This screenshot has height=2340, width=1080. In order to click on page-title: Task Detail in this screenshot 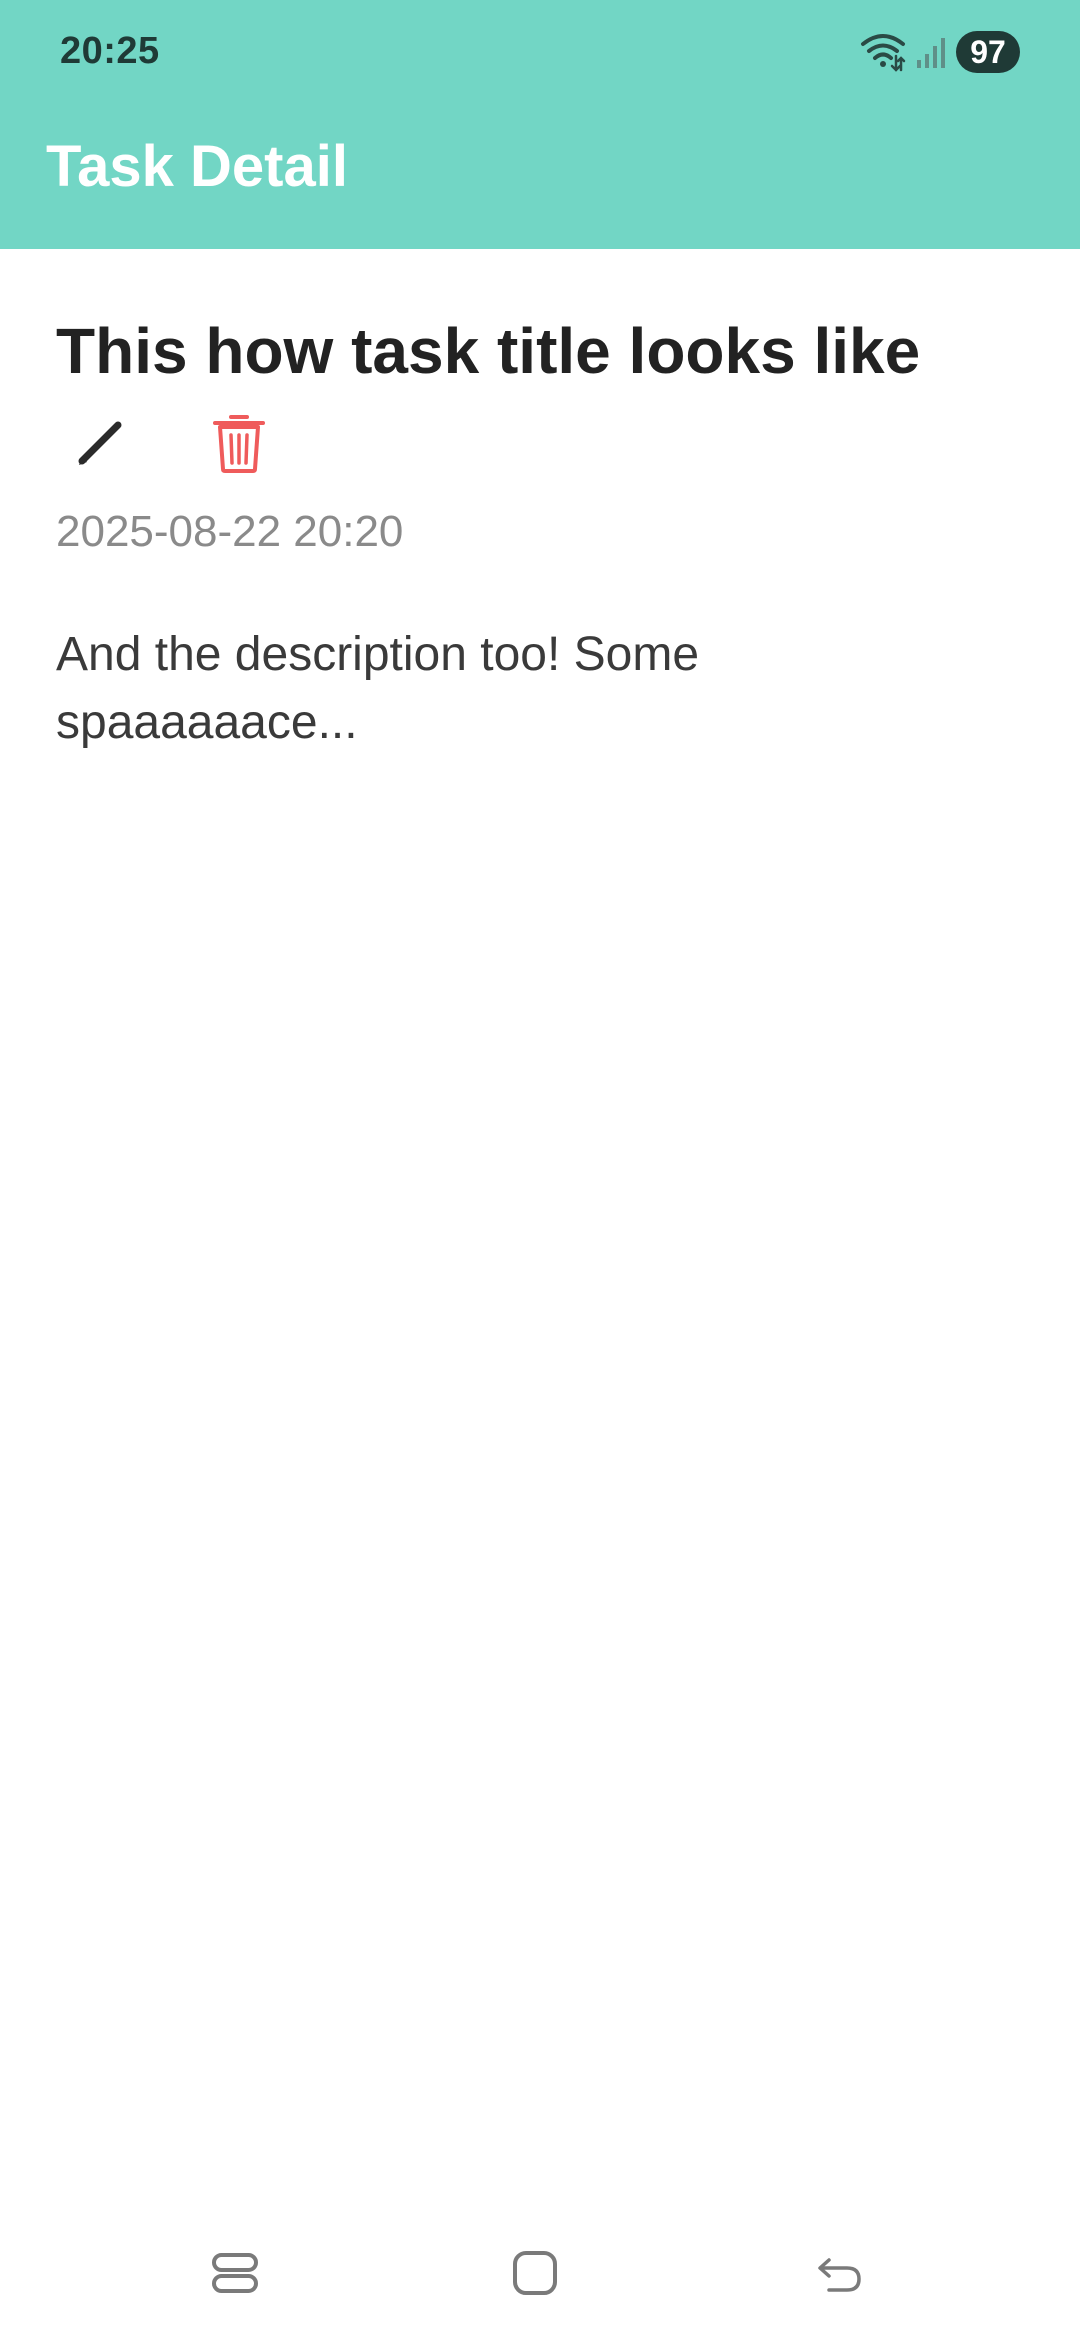, I will do `click(197, 166)`.